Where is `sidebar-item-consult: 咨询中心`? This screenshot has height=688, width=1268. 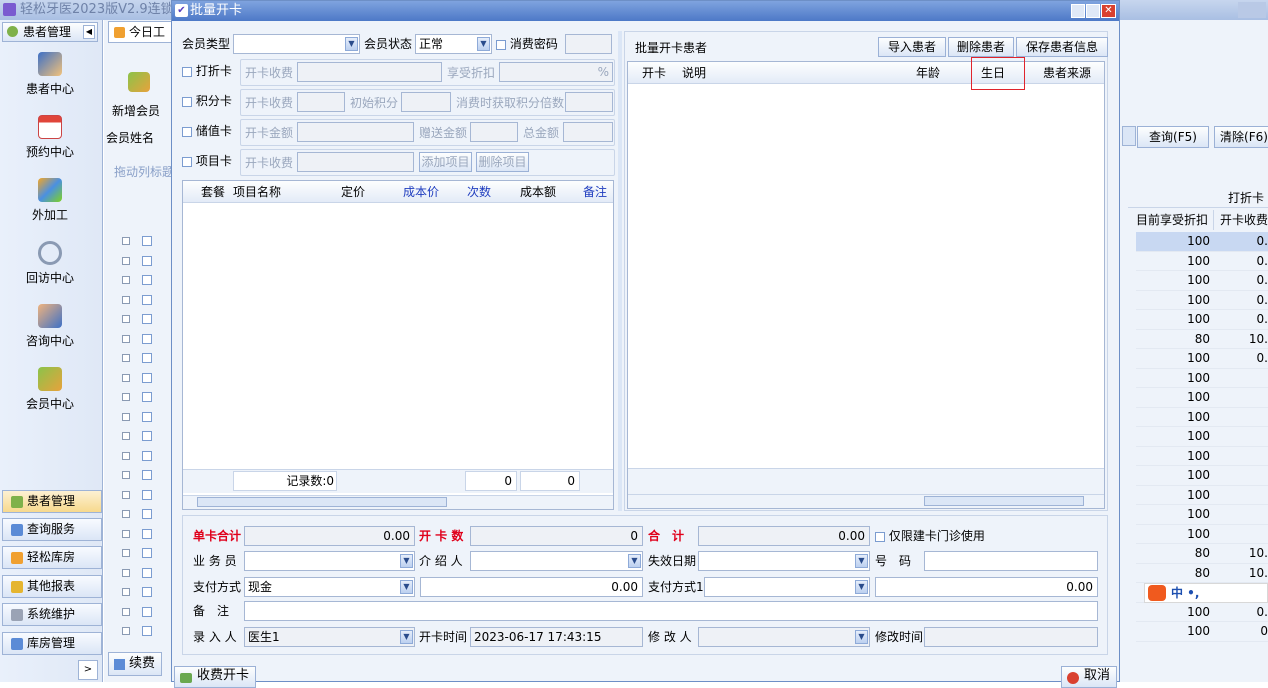
sidebar-item-consult: 咨询中心 is located at coordinates (50, 326).